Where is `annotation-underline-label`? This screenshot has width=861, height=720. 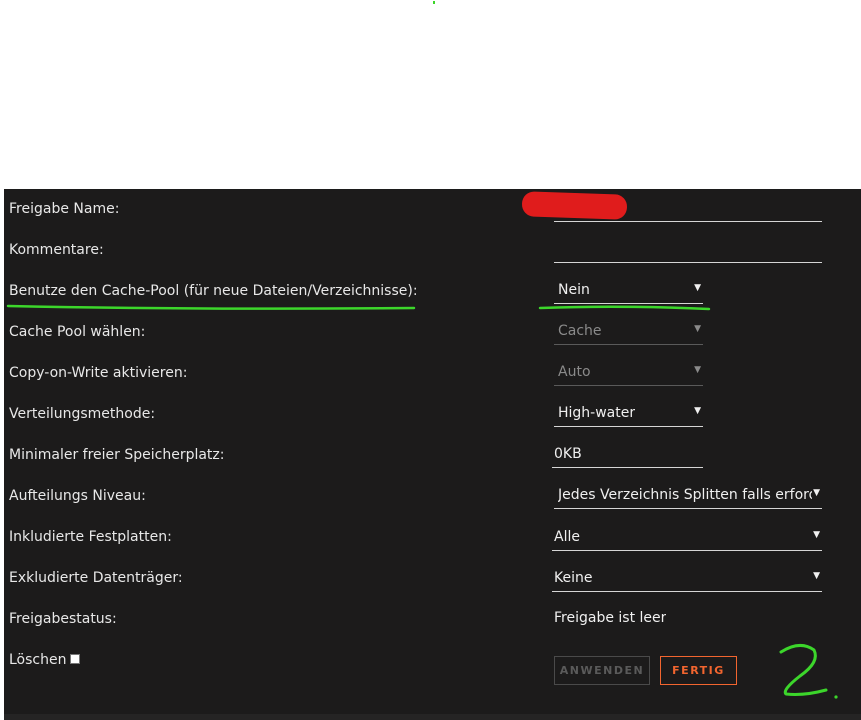 annotation-underline-label is located at coordinates (211, 307).